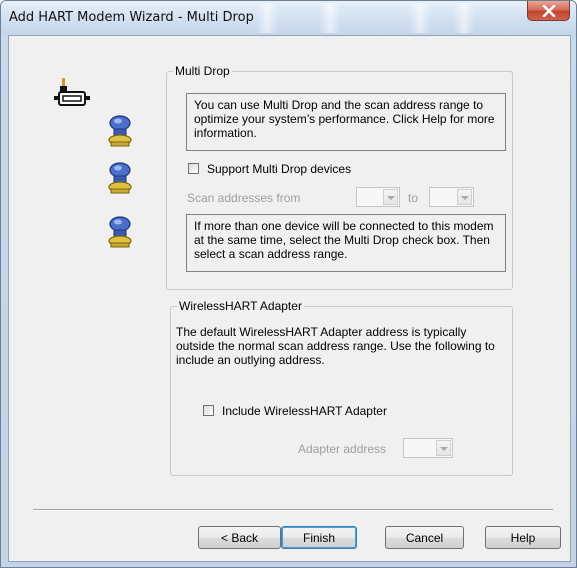 The height and width of the screenshot is (568, 577). Describe the element at coordinates (202, 71) in the screenshot. I see `multi-drop-legend: Multi Drop` at that location.